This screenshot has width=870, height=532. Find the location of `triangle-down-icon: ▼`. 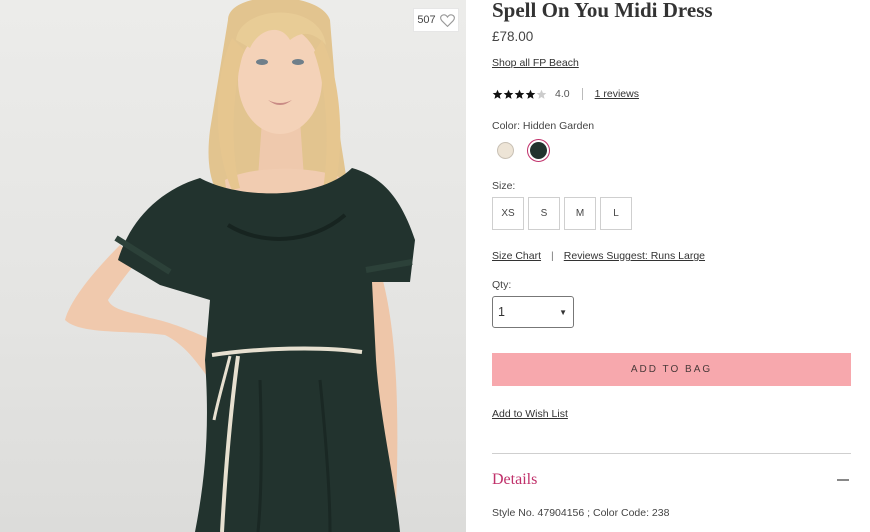

triangle-down-icon: ▼ is located at coordinates (563, 312).